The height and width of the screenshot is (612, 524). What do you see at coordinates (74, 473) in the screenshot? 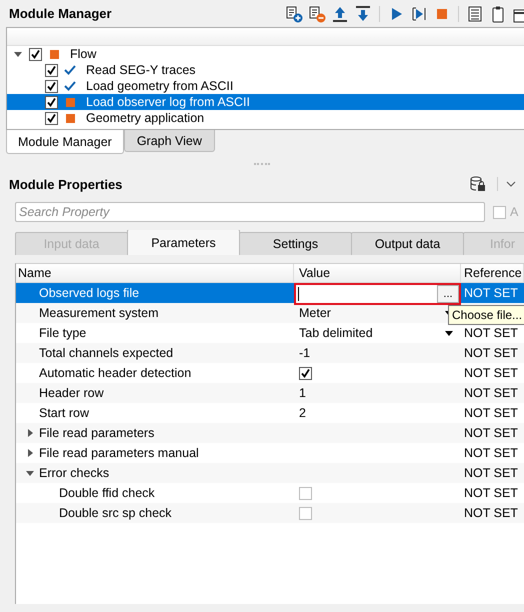
I see `property-name: Error checks` at bounding box center [74, 473].